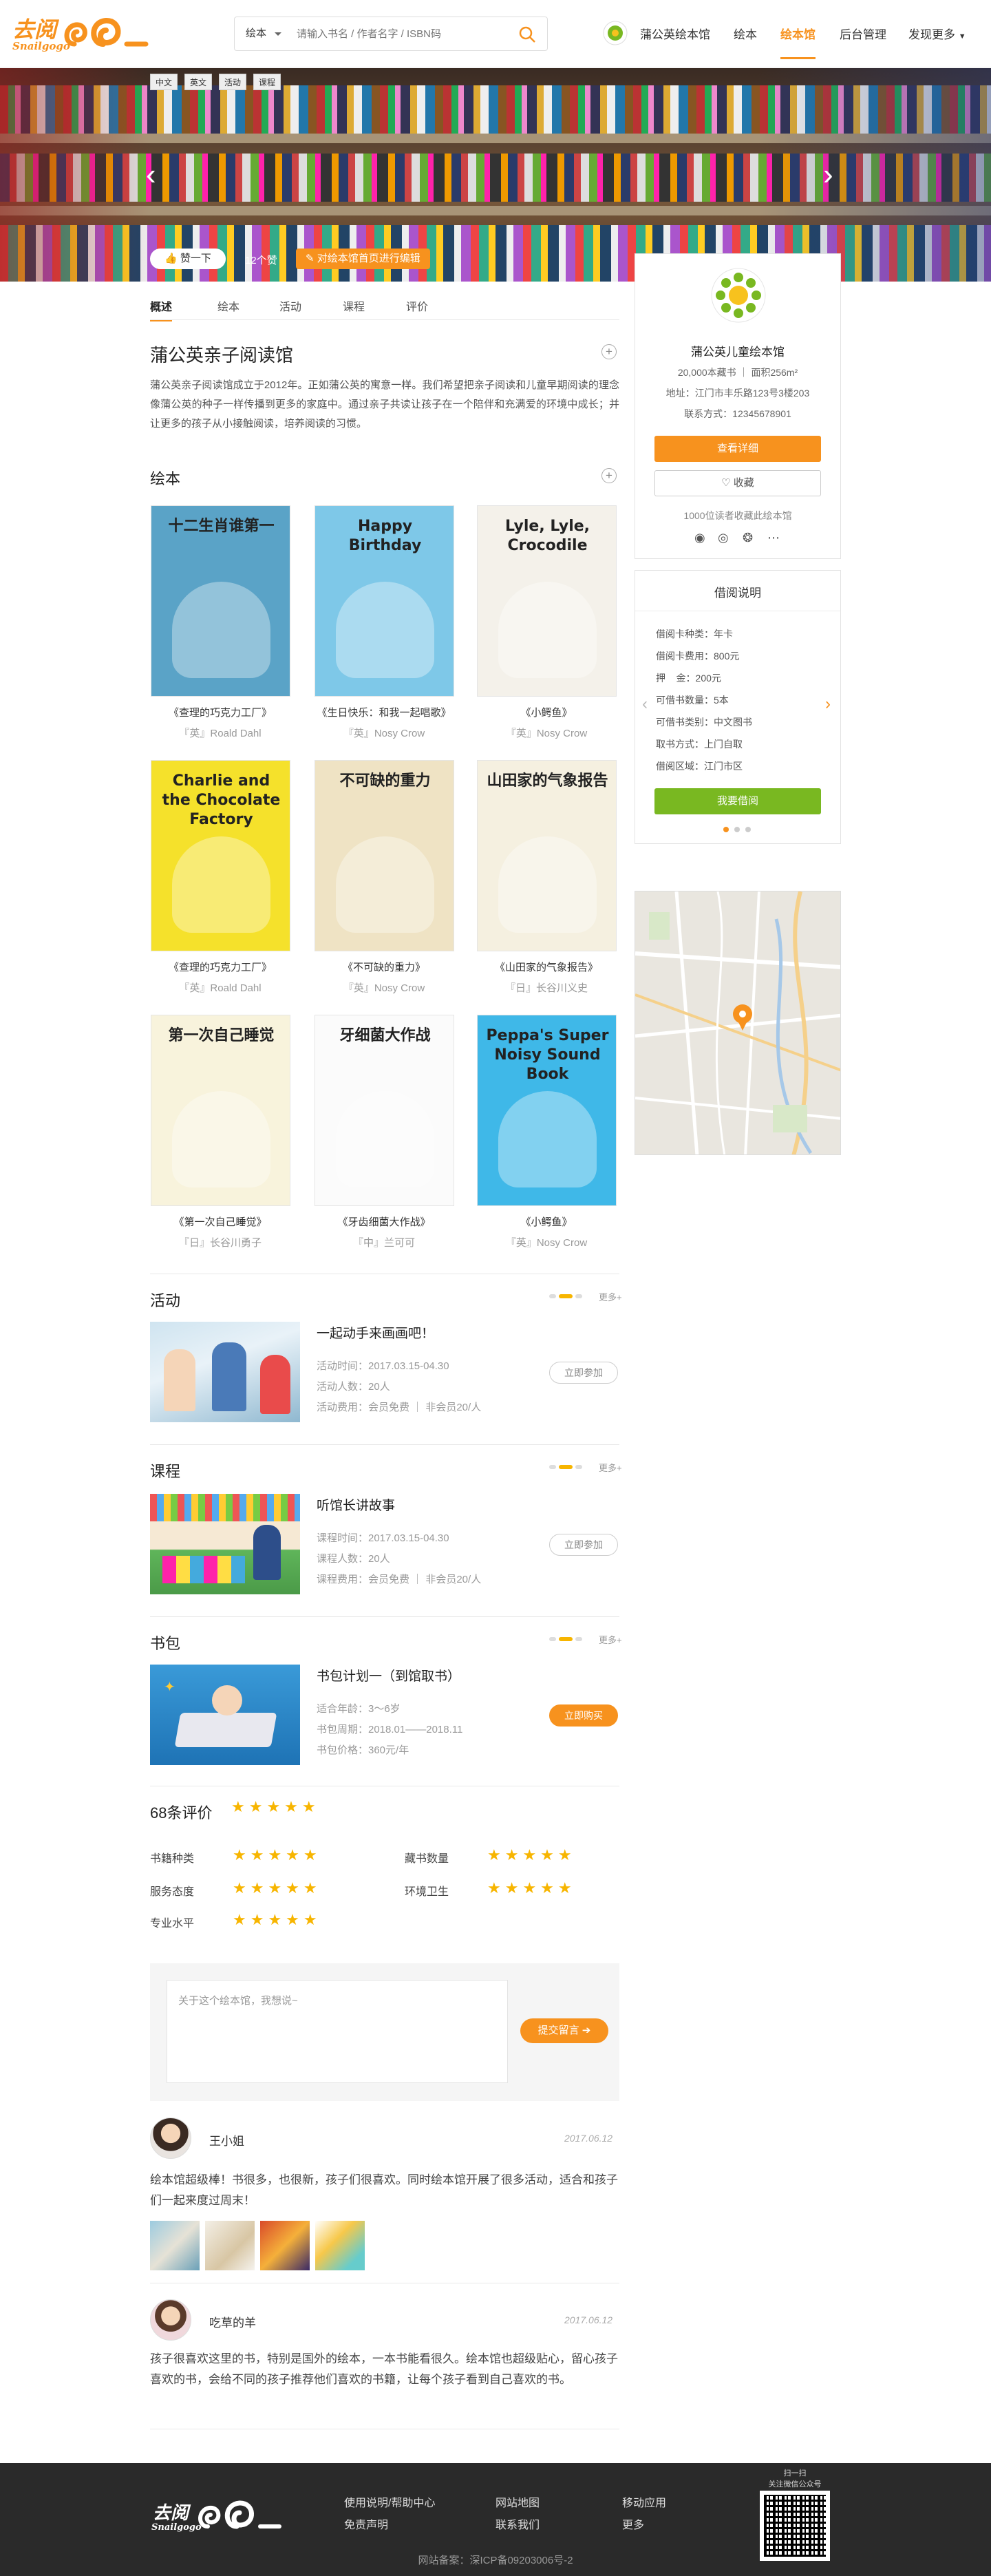 The width and height of the screenshot is (991, 2576). Describe the element at coordinates (737, 483) in the screenshot. I see `favorite-button: ♡ 收藏` at that location.